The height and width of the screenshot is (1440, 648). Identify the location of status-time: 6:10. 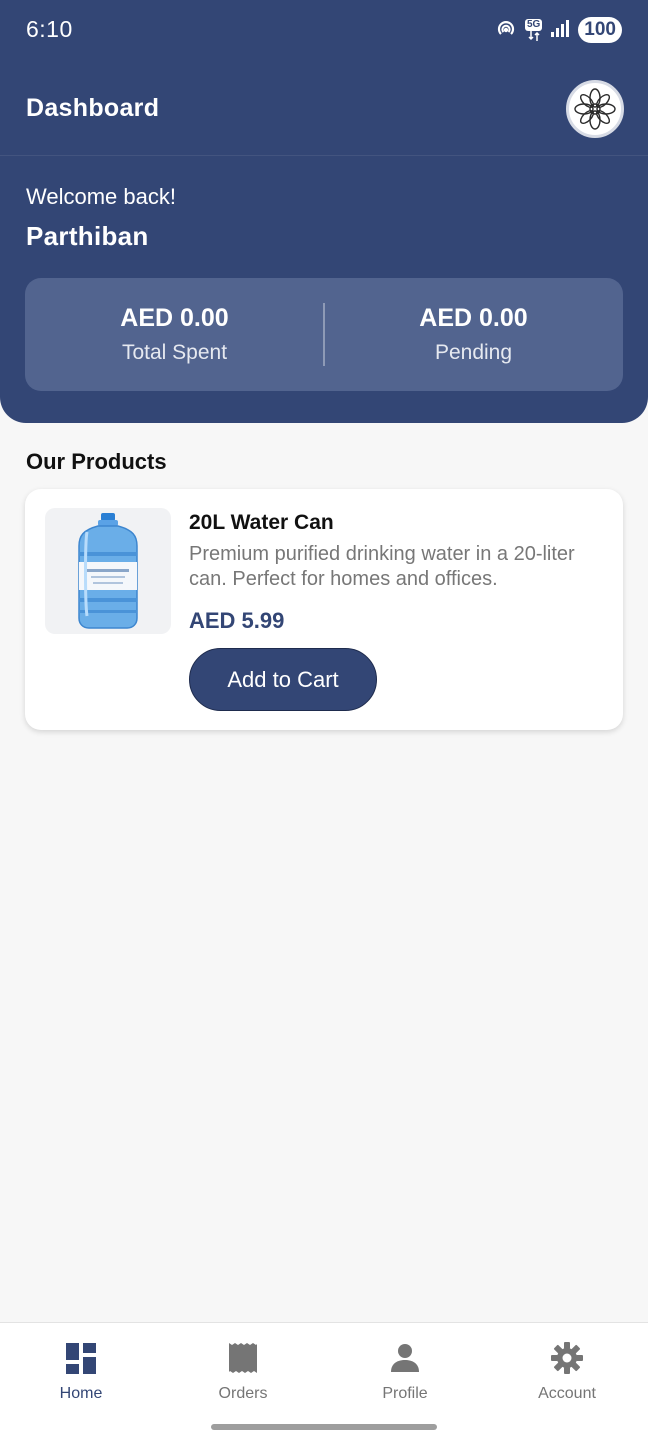
(49, 29).